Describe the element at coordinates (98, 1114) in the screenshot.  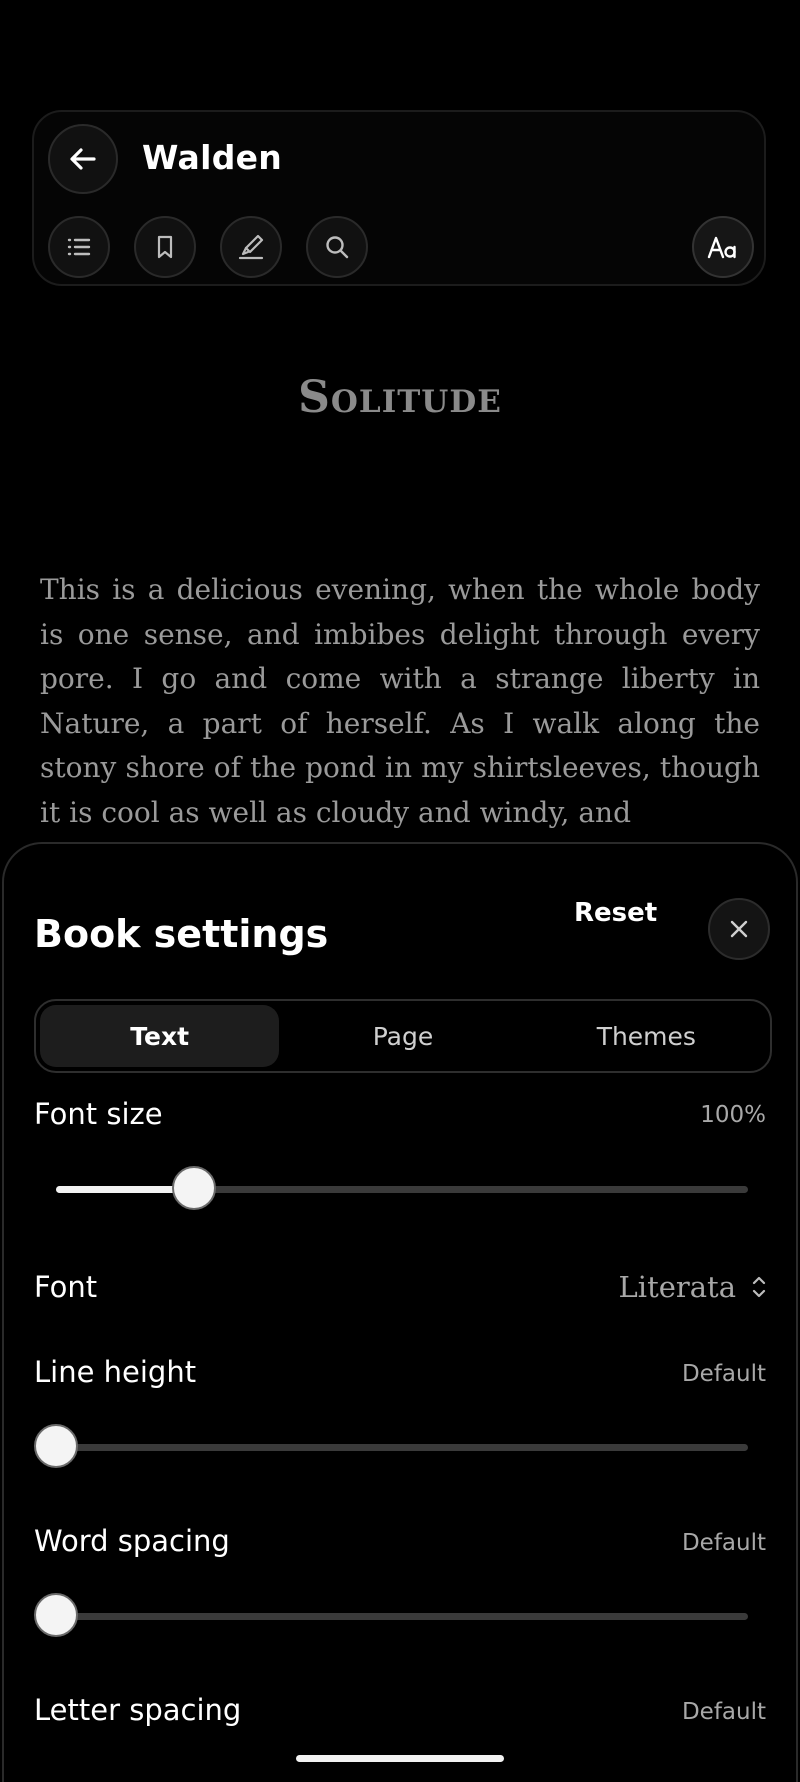
I see `font-size-label: Font size` at that location.